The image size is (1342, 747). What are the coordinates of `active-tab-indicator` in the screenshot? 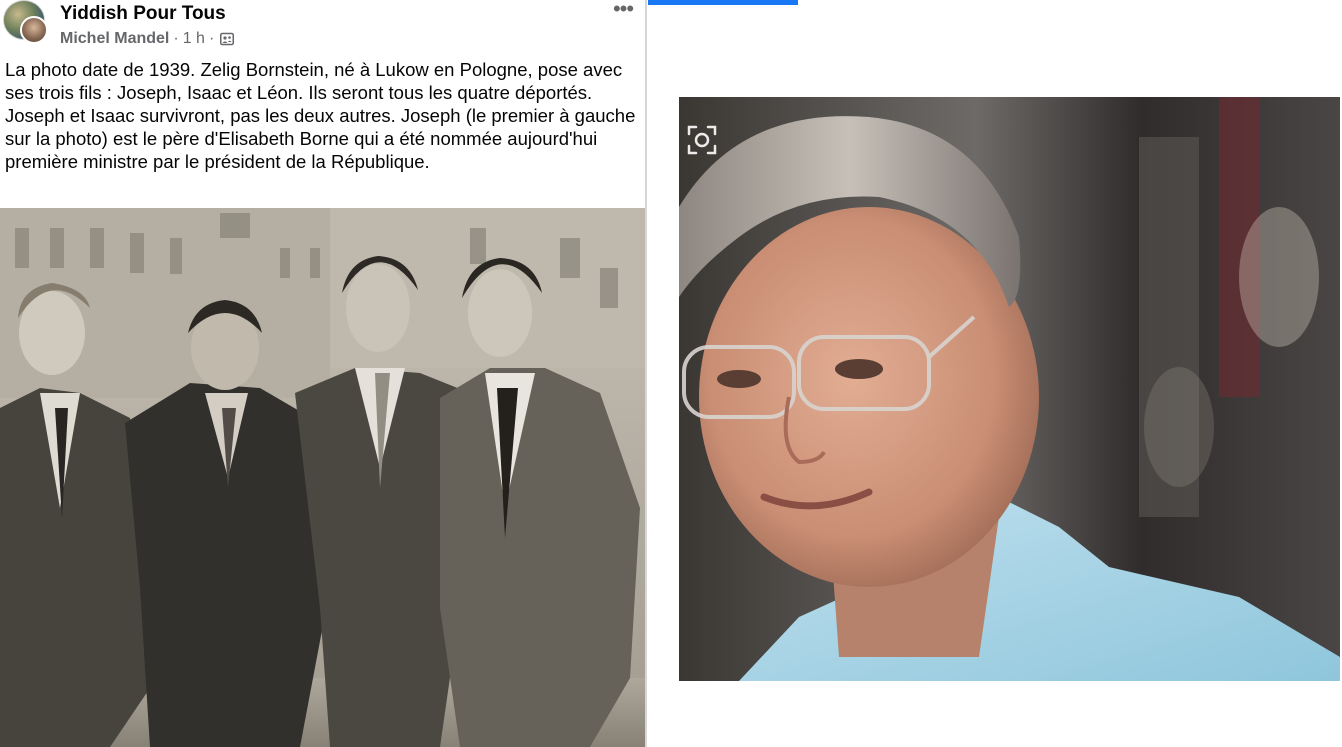 It's located at (723, 2).